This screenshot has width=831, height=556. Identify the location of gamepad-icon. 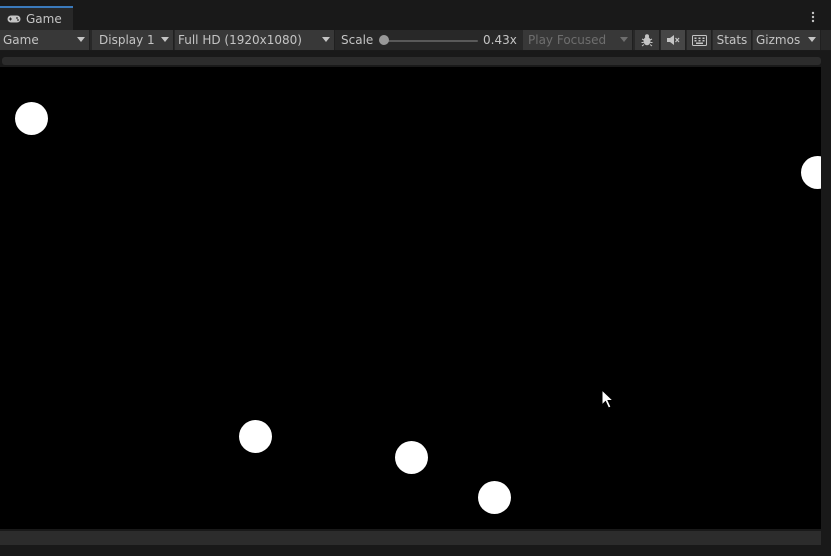
(15, 19).